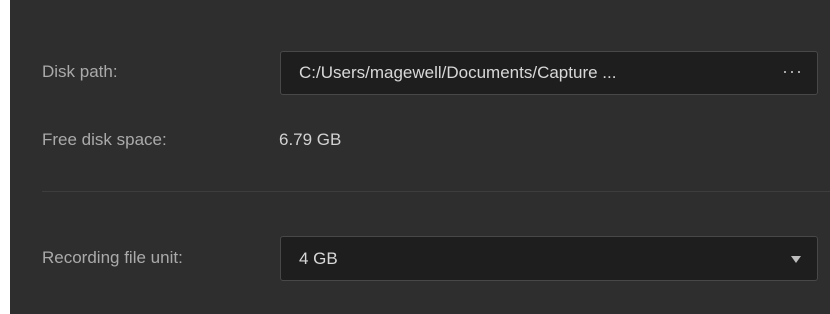 The image size is (830, 314). What do you see at coordinates (104, 139) in the screenshot?
I see `free-disk-space-label: Free disk space:` at bounding box center [104, 139].